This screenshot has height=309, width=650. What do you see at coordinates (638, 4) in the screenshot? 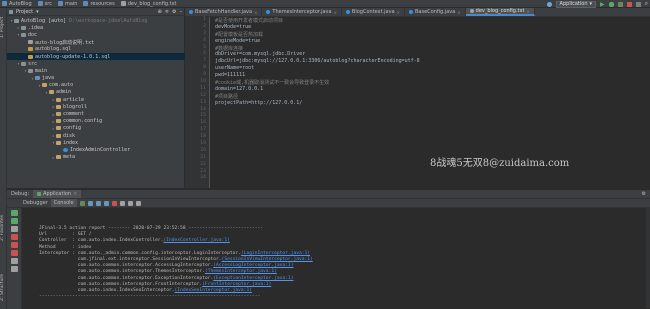
I see `structure-icon` at bounding box center [638, 4].